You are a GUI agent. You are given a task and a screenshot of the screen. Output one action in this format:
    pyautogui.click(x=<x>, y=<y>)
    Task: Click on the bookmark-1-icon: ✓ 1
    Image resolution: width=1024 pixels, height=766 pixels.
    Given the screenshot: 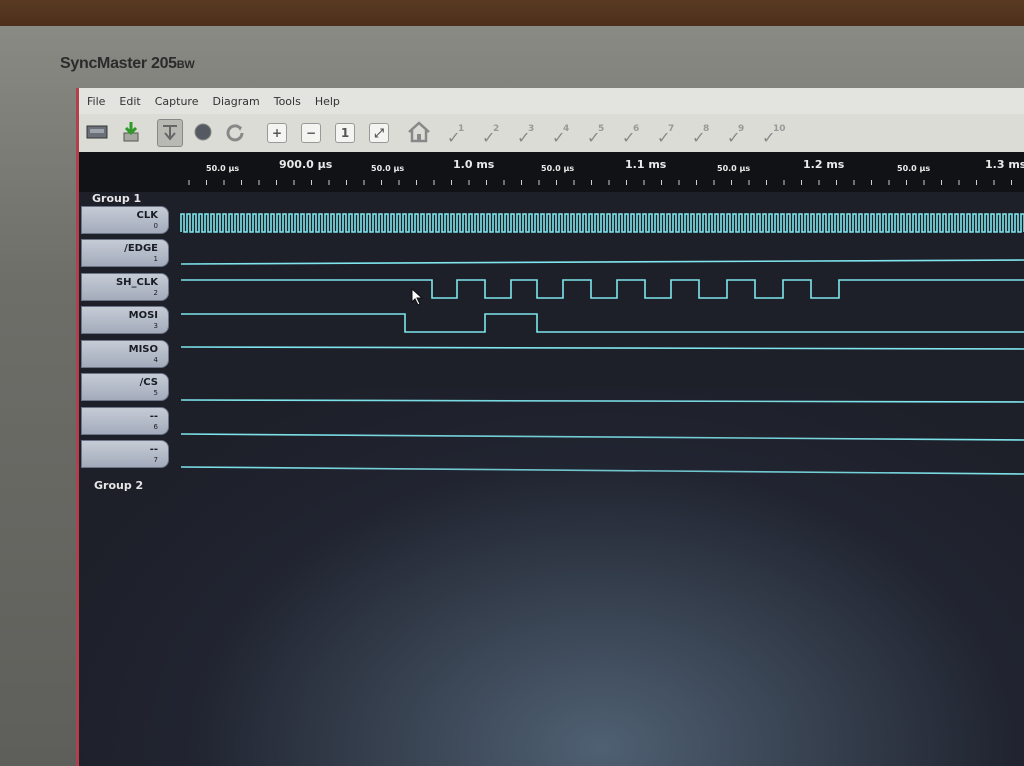 What is the action you would take?
    pyautogui.click(x=457, y=135)
    